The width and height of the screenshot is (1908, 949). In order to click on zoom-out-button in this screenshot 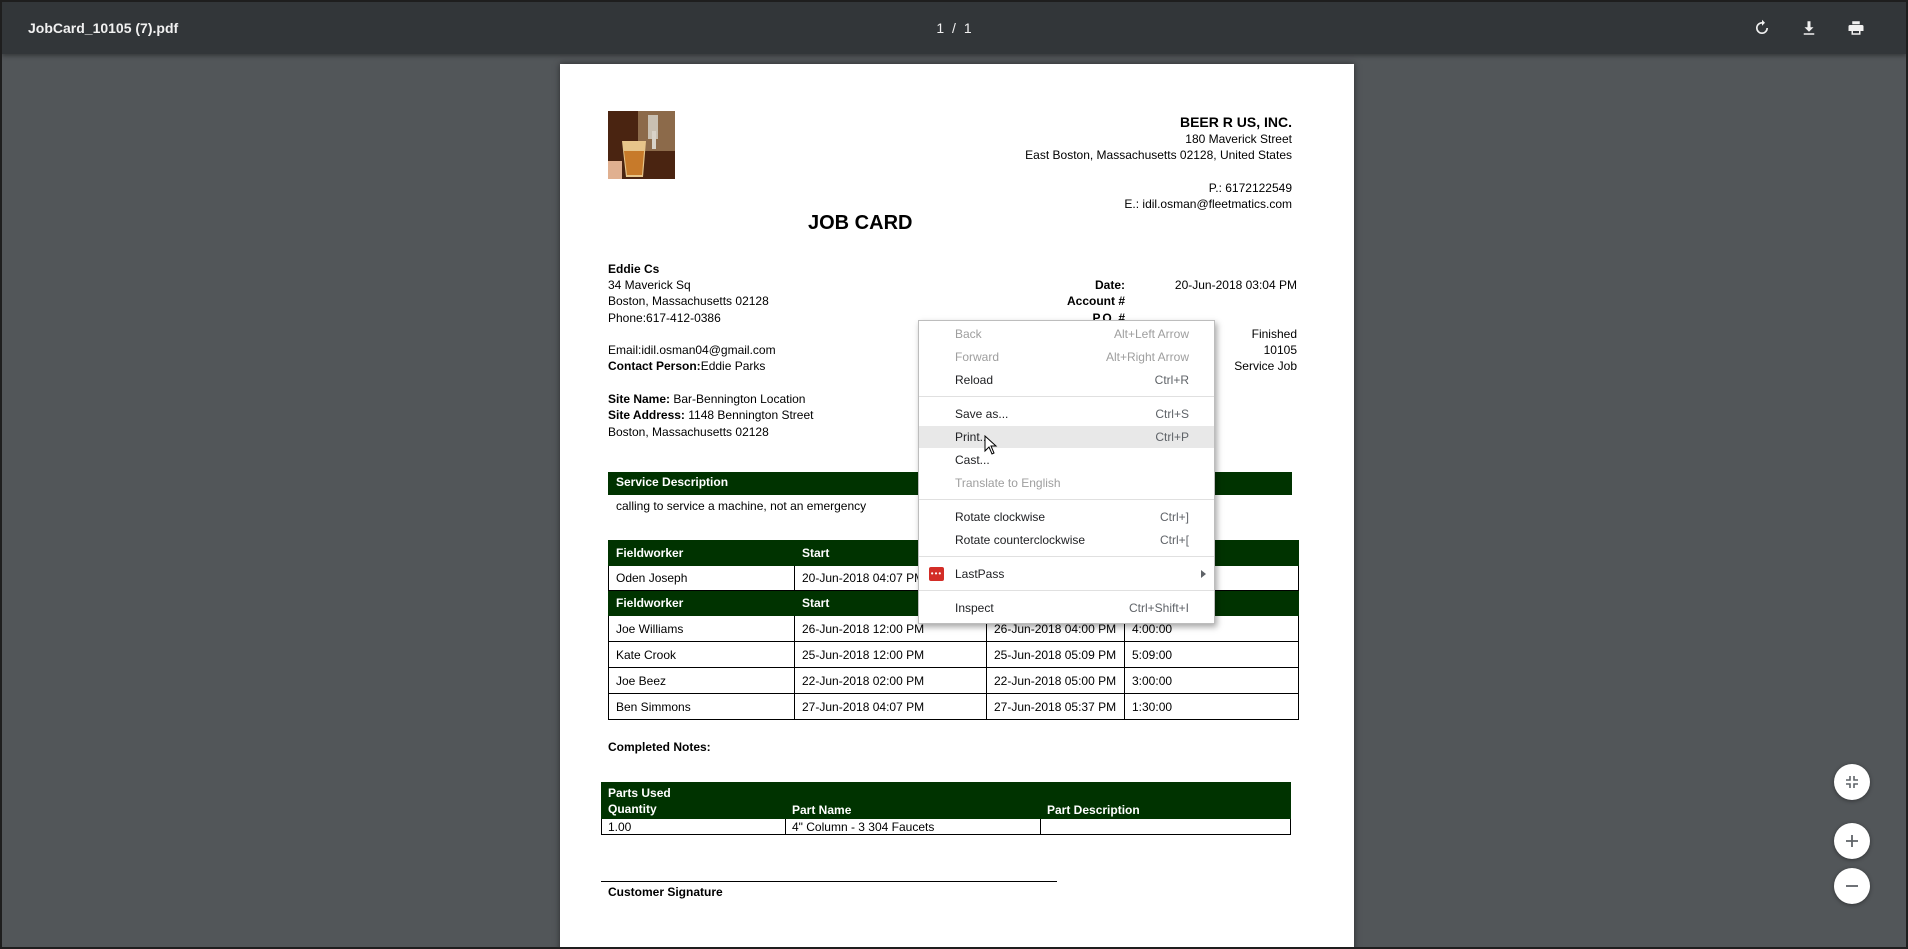, I will do `click(1852, 886)`.